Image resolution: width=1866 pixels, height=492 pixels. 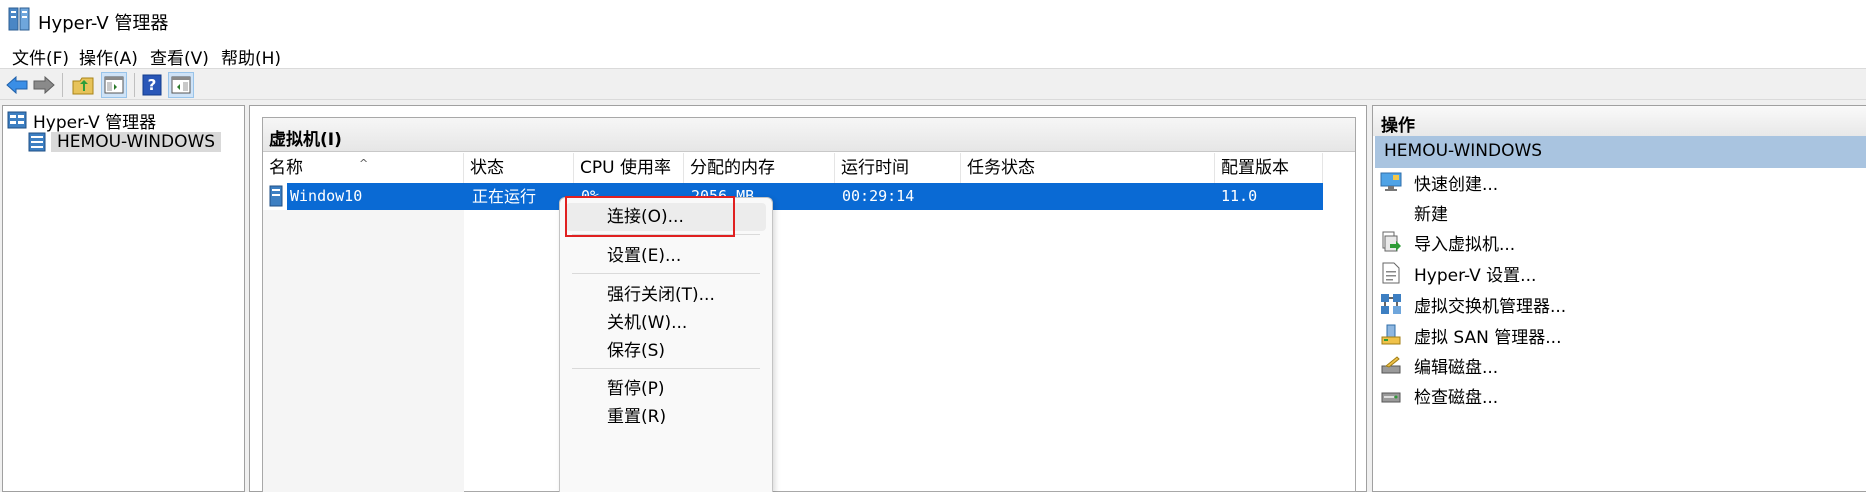 I want to click on tree-host-label: HEMOU-WINDOWS, so click(x=136, y=142).